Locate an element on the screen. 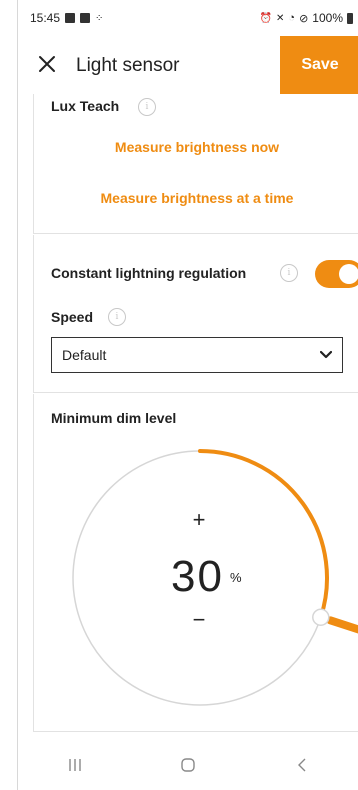  speed-label: Speed is located at coordinates (72, 317).